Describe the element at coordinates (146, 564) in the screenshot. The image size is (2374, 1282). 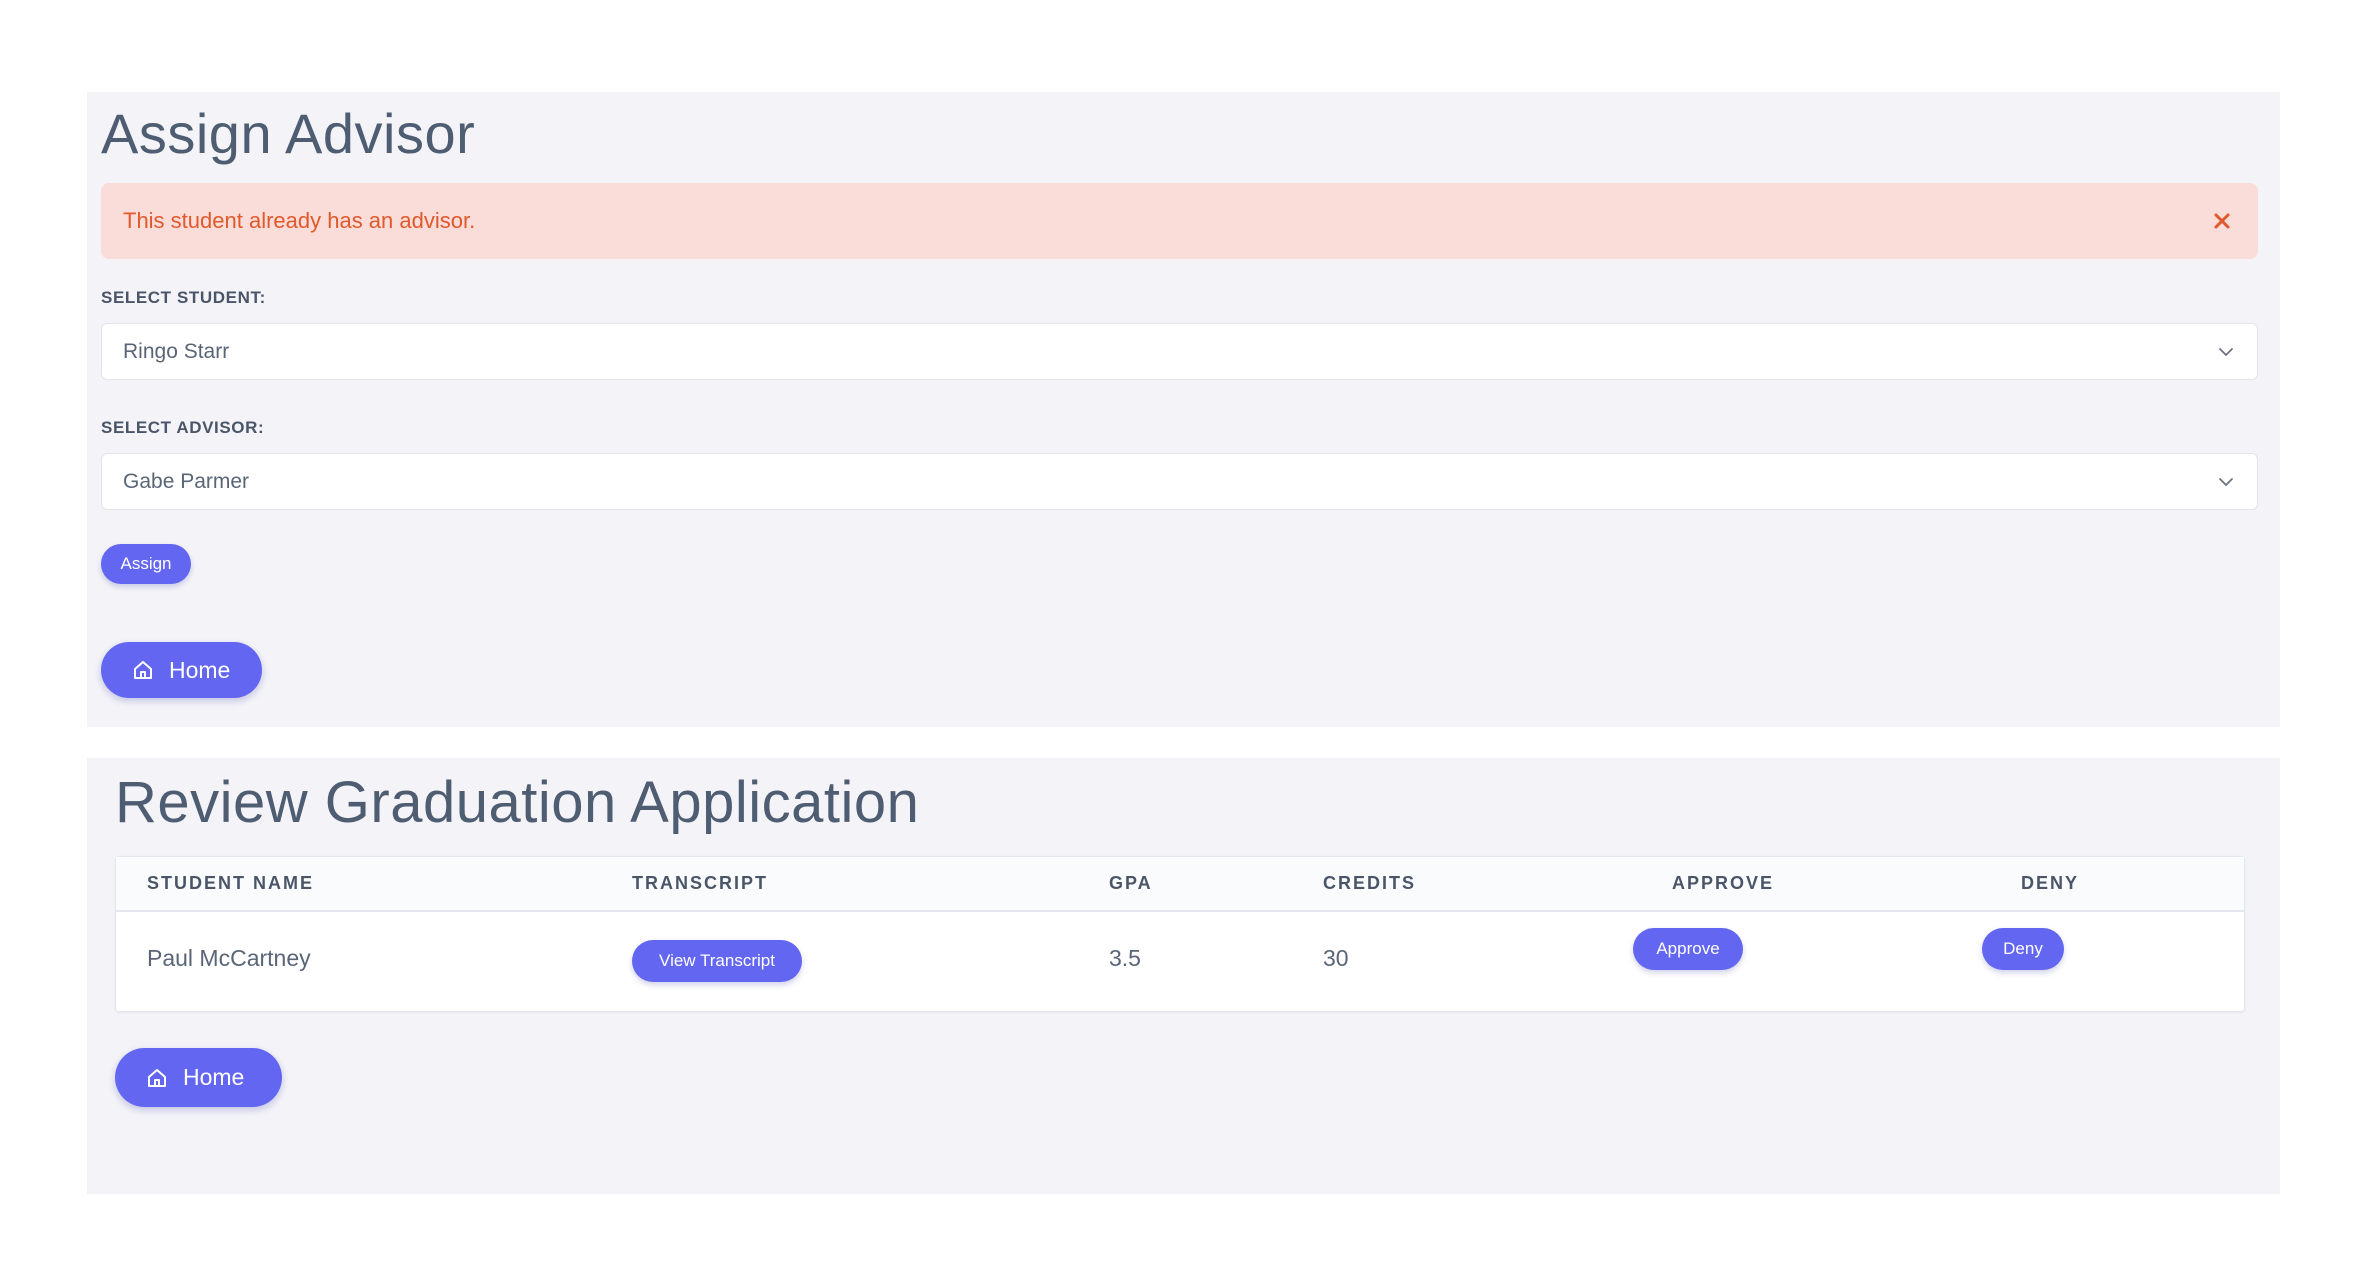
I see `assign-button: Assign` at that location.